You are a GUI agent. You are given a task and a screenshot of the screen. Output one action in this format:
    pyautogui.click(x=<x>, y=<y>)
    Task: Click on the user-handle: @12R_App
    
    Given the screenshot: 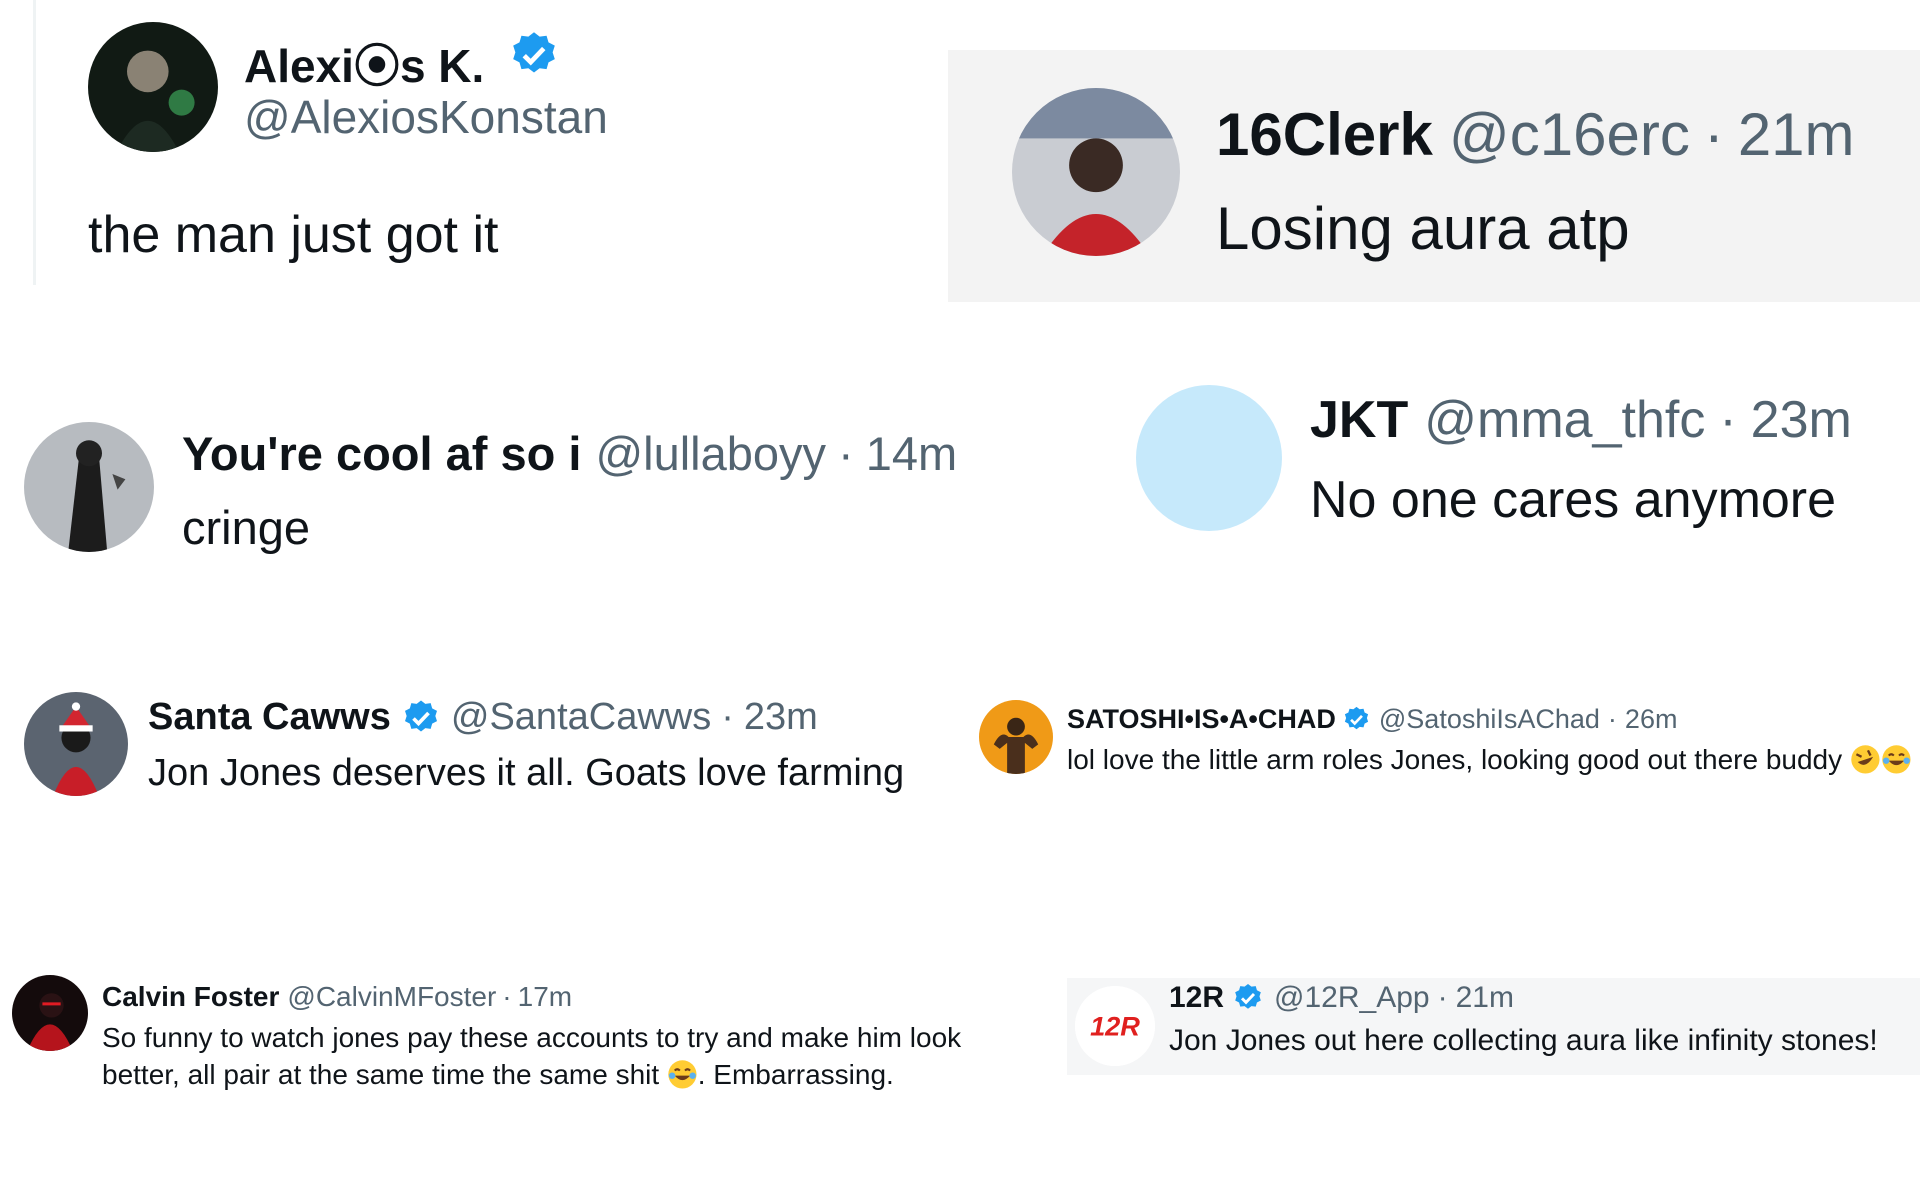 What is the action you would take?
    pyautogui.click(x=1352, y=998)
    